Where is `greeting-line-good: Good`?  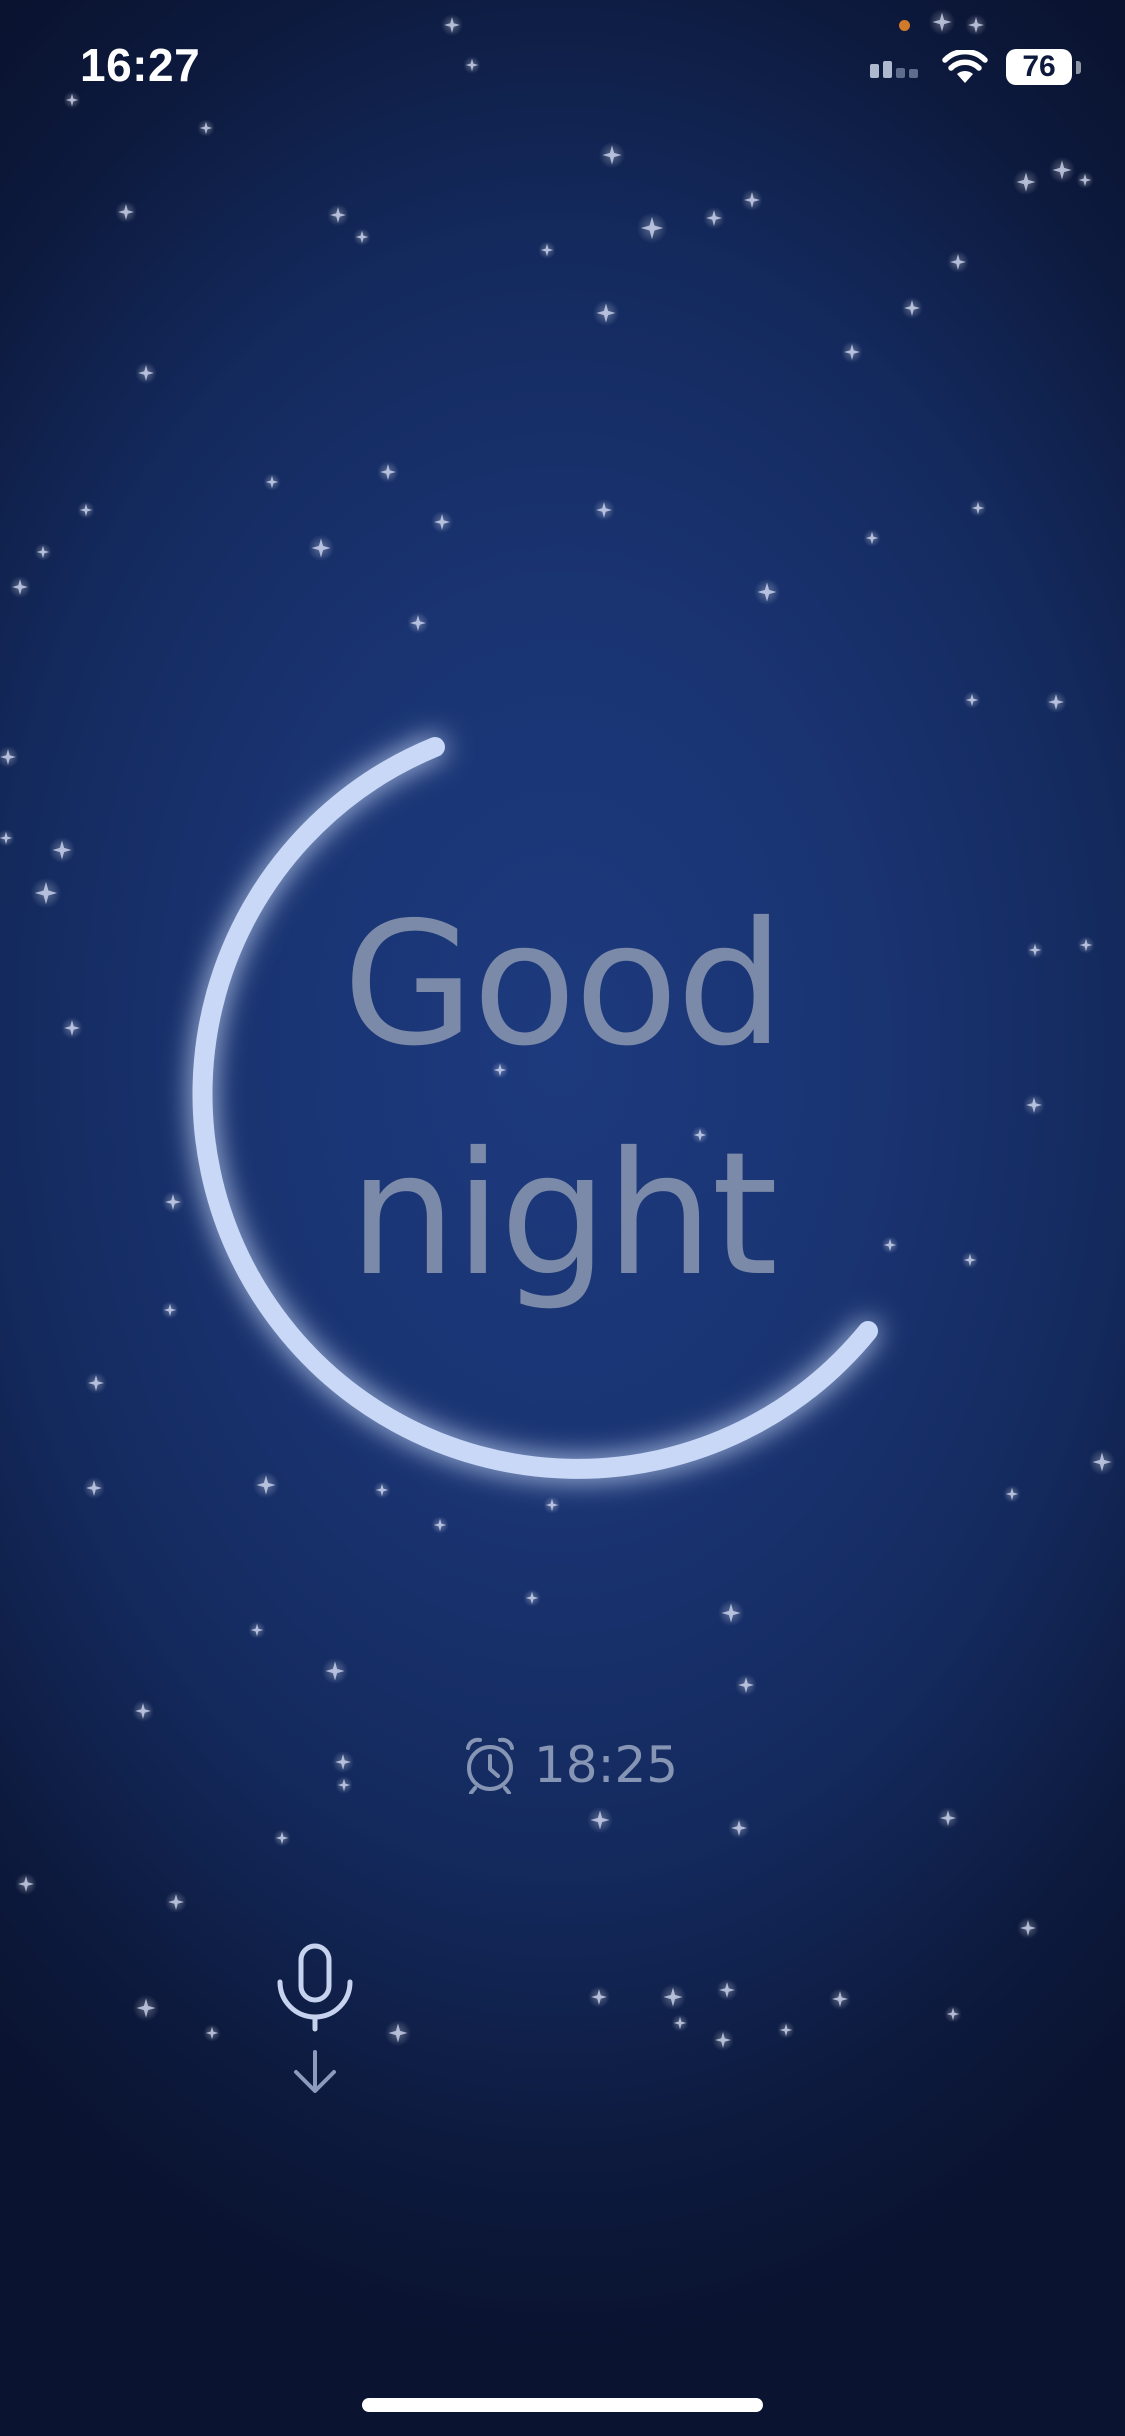
greeting-line-good: Good is located at coordinates (563, 985).